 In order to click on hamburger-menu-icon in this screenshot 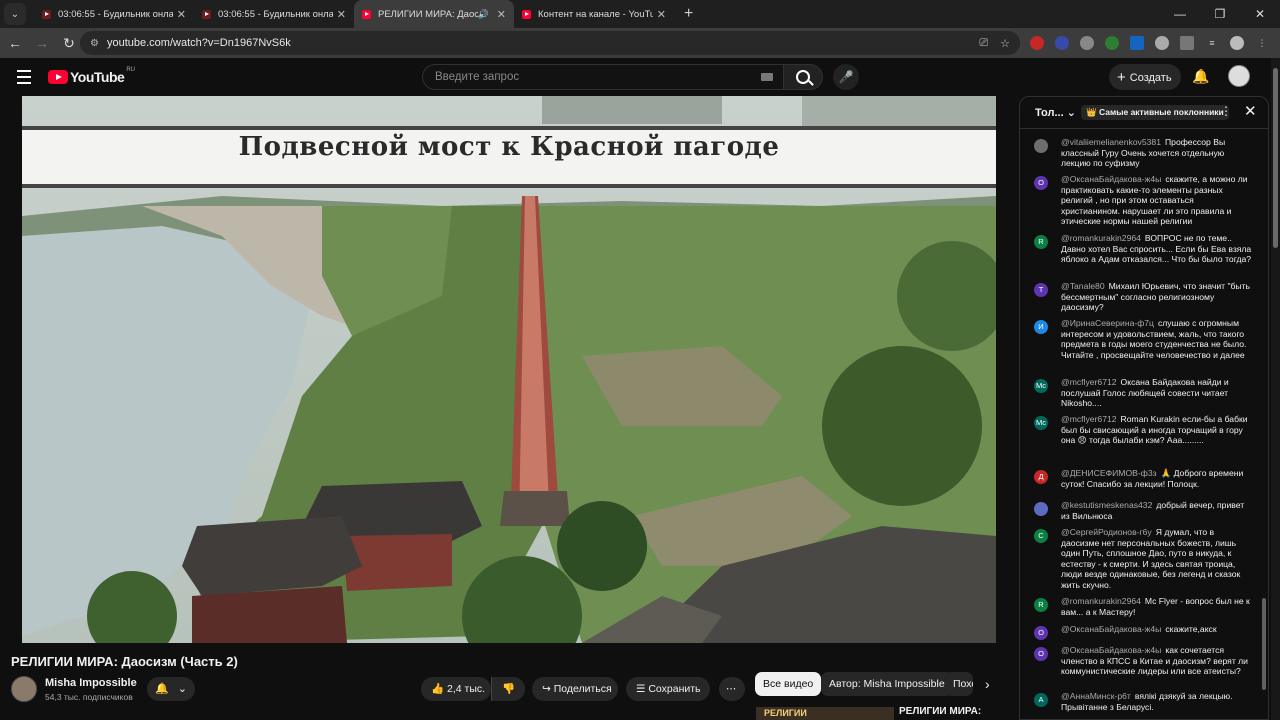, I will do `click(24, 79)`.